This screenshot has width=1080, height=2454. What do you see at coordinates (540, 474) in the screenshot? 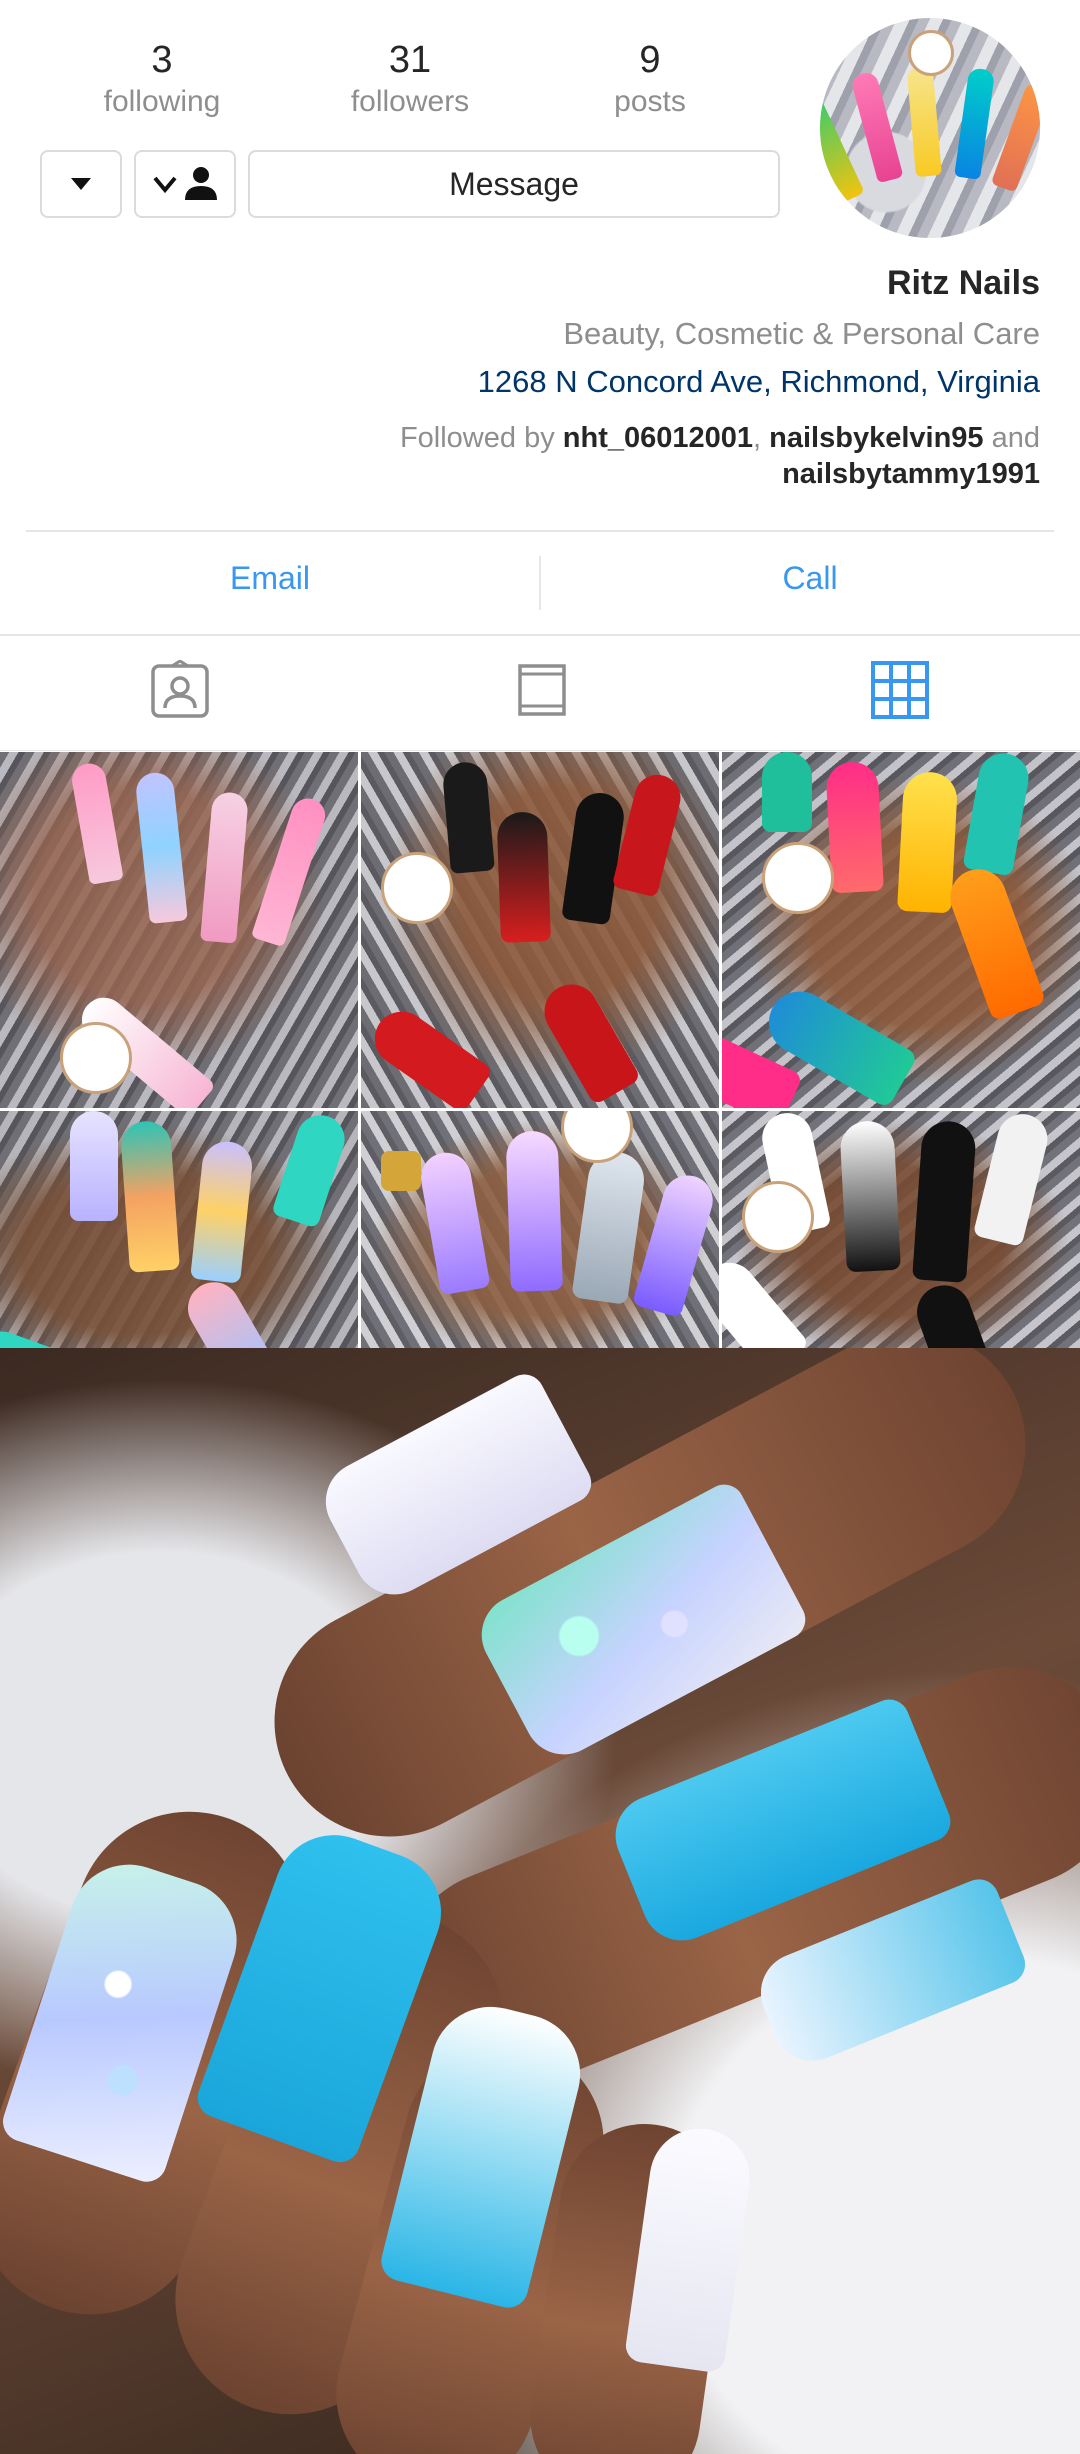
I see `follower-link: nailsbytammy1991` at bounding box center [540, 474].